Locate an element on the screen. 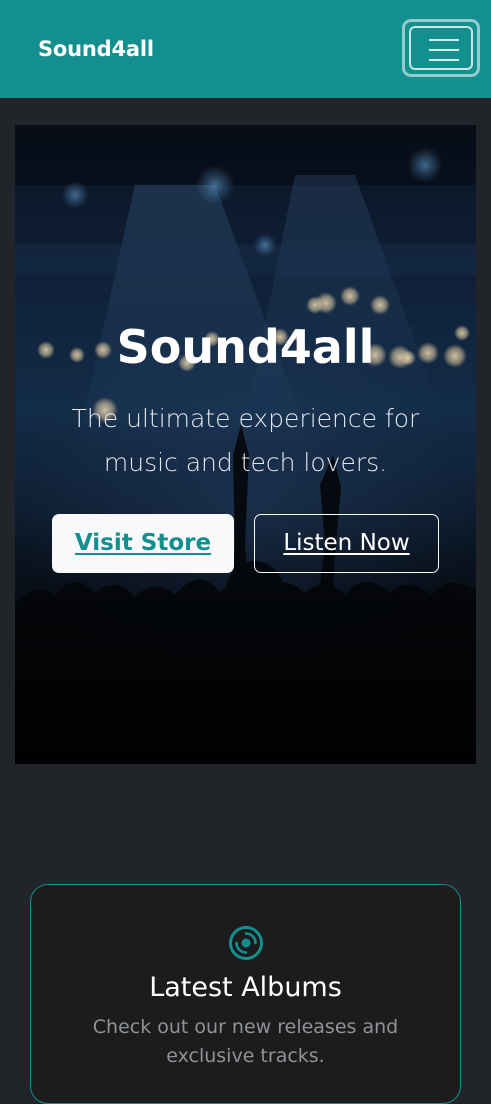  hamburger-menu-icon is located at coordinates (441, 48).